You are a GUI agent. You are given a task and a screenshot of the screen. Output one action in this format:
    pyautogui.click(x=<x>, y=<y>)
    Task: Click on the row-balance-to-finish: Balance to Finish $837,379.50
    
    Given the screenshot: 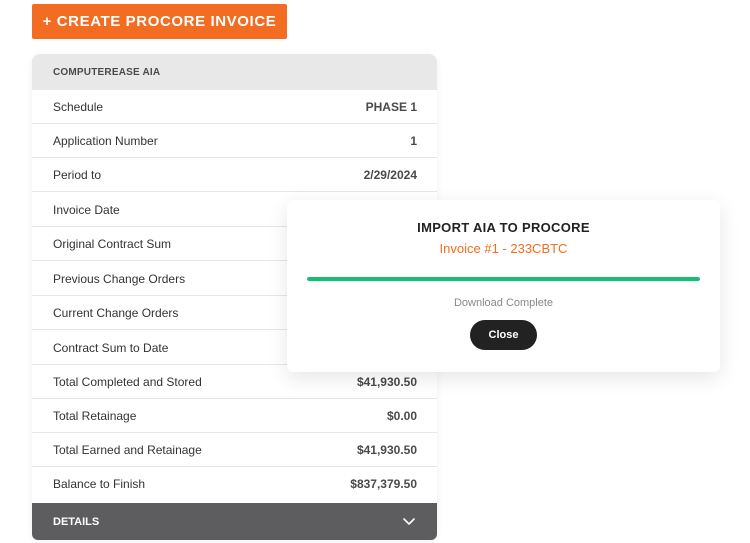 What is the action you would take?
    pyautogui.click(x=234, y=484)
    